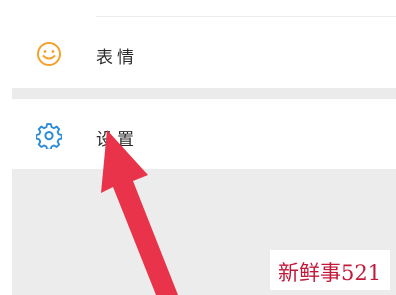 This screenshot has height=295, width=396. What do you see at coordinates (330, 273) in the screenshot?
I see `watermark-text: 新鲜事521` at bounding box center [330, 273].